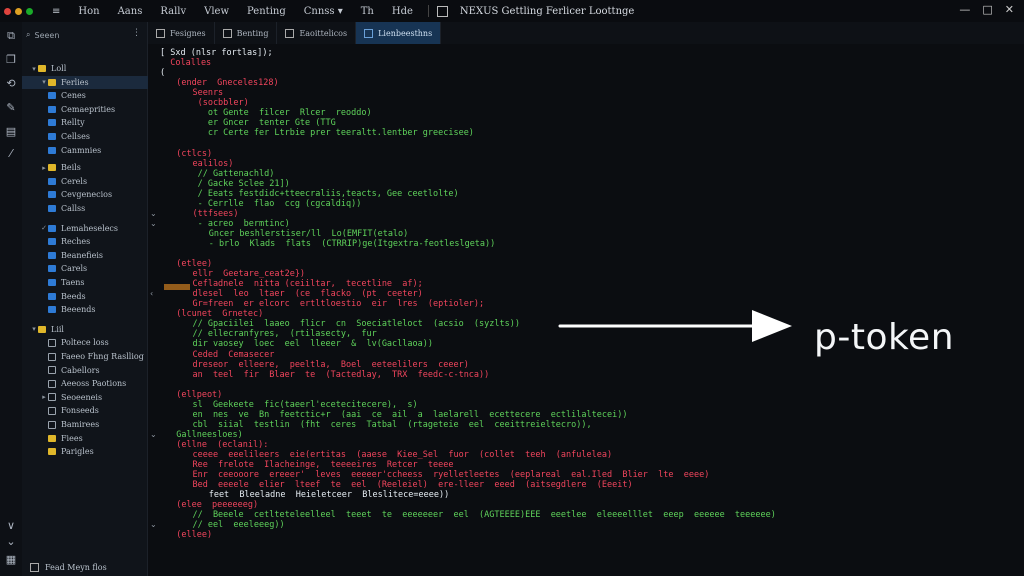 This screenshot has width=1024, height=576. What do you see at coordinates (130, 11) in the screenshot?
I see `menu-item: Aans` at bounding box center [130, 11].